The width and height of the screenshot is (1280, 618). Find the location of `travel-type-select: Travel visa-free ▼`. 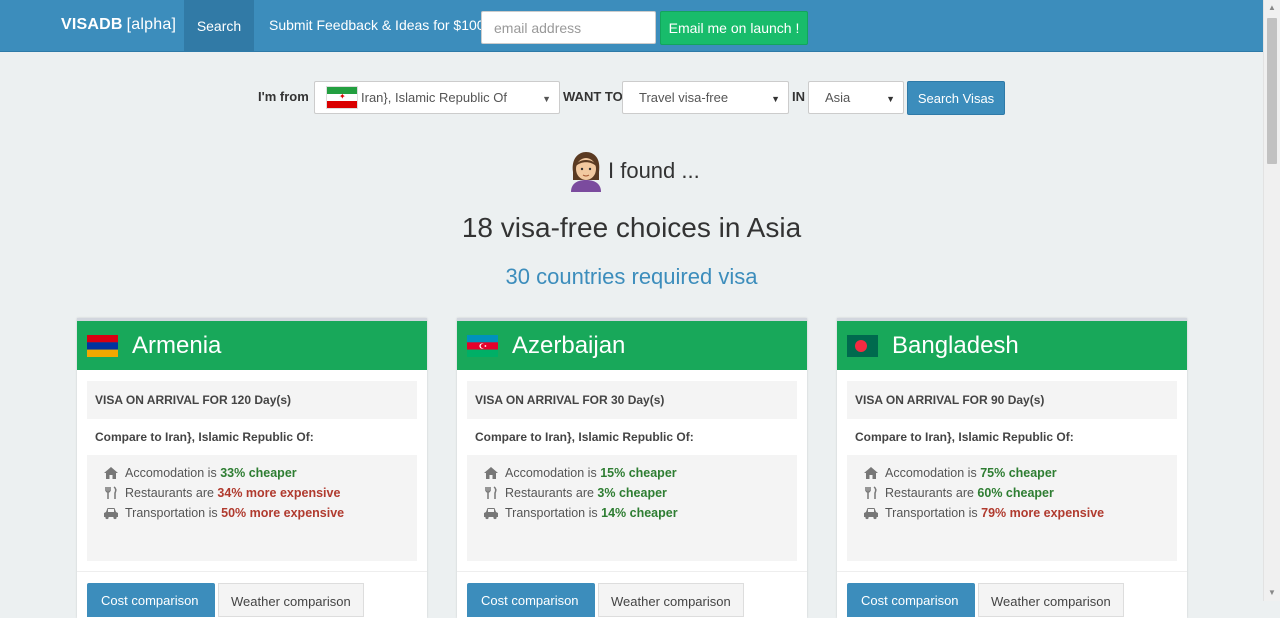

travel-type-select: Travel visa-free ▼ is located at coordinates (705, 97).